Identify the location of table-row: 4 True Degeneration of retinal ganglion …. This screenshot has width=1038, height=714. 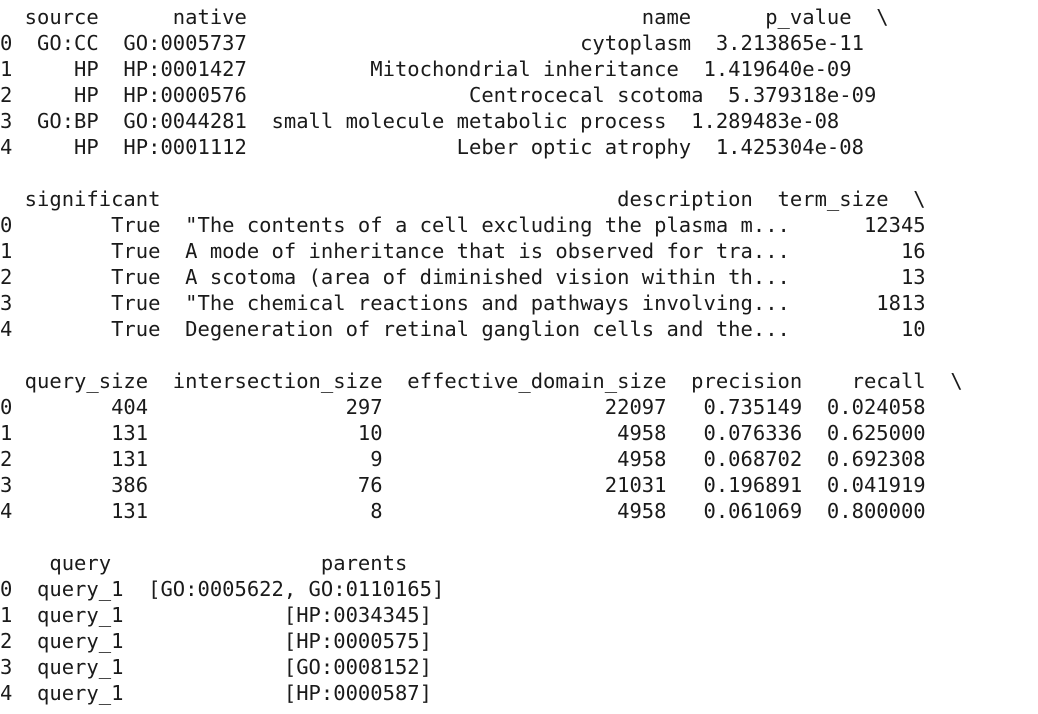
(463, 329).